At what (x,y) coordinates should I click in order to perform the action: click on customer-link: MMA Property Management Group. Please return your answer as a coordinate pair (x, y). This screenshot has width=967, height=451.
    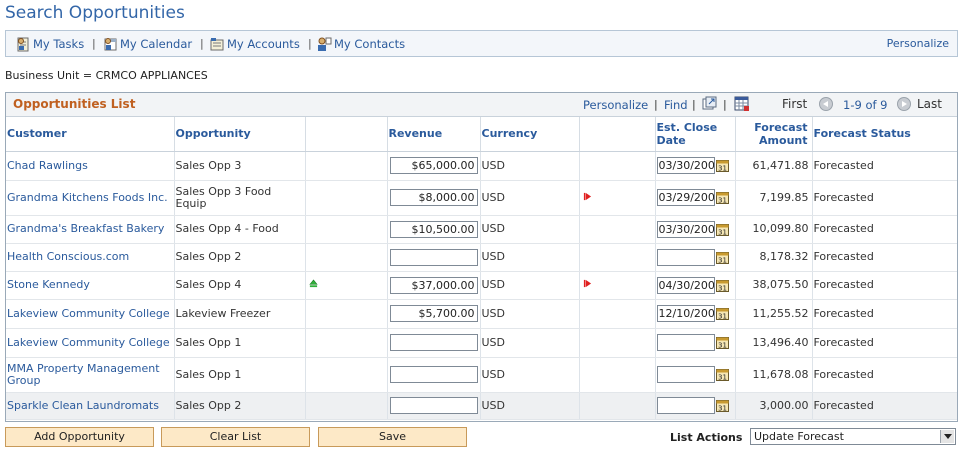
    Looking at the image, I should click on (83, 374).